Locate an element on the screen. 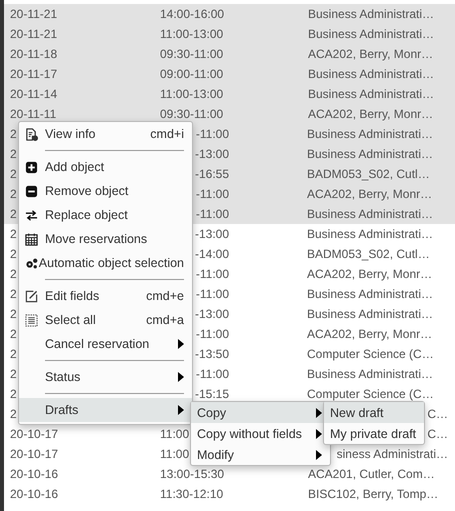  calendar-icon is located at coordinates (31, 239).